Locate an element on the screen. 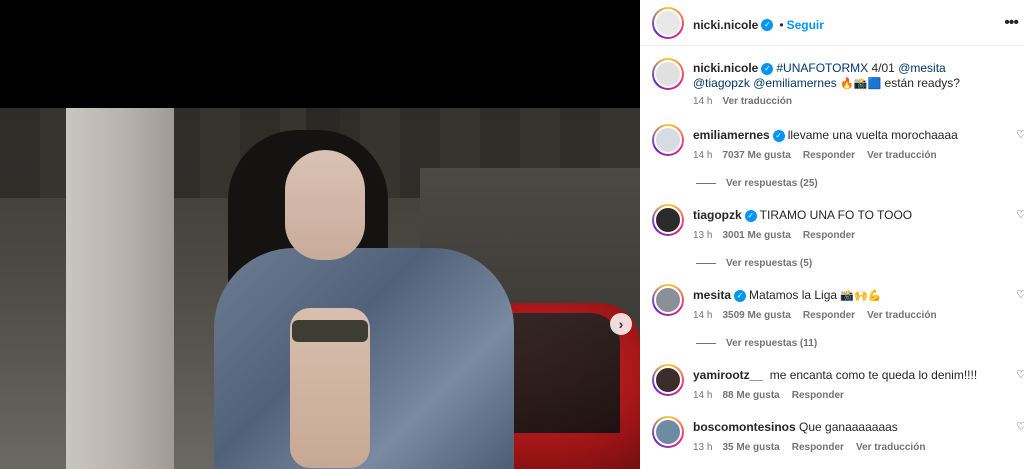 The width and height of the screenshot is (1024, 469). caption-tail: están readys? is located at coordinates (920, 83).